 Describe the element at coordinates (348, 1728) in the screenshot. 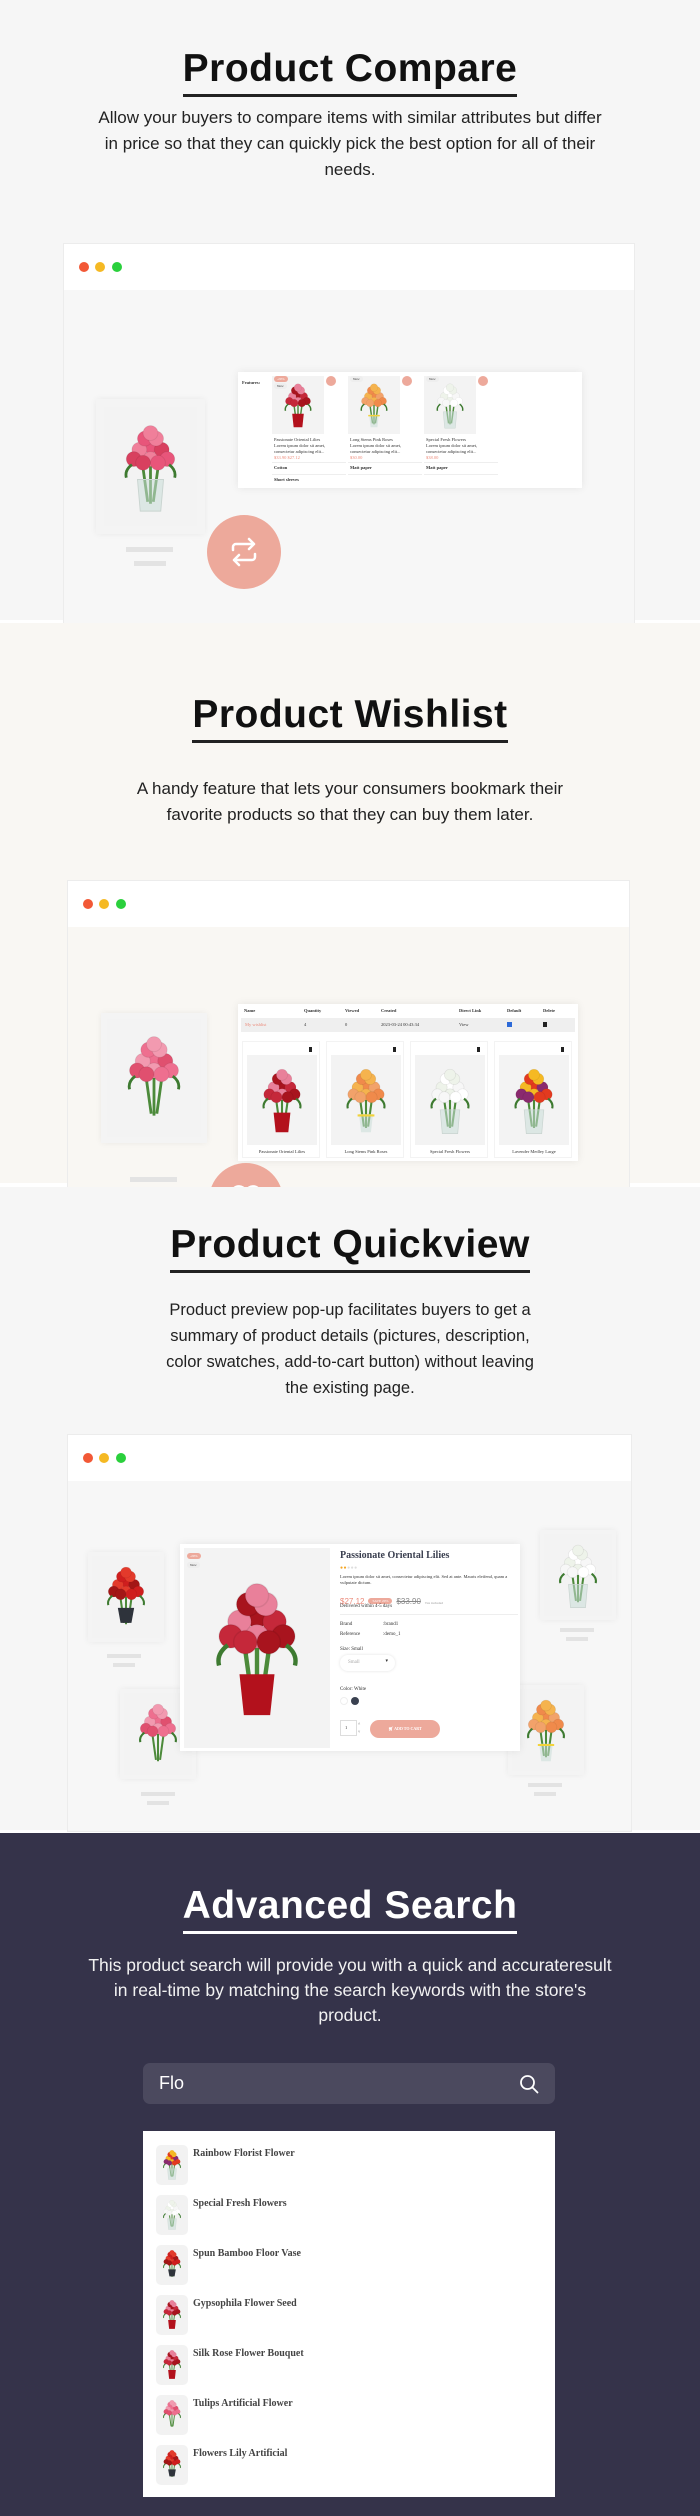

I see `quantity-input: 1` at that location.